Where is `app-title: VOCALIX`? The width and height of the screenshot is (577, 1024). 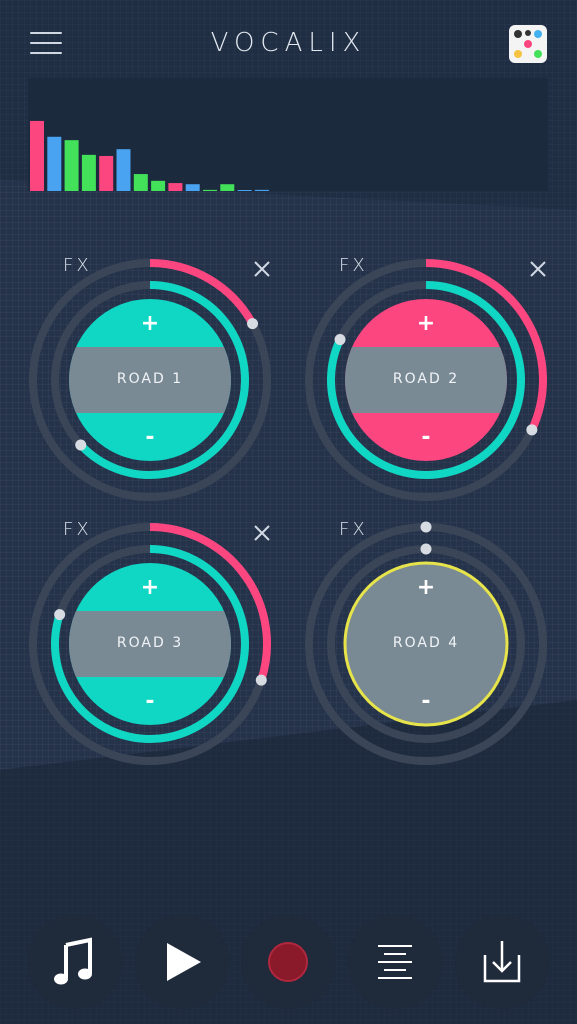
app-title: VOCALIX is located at coordinates (288, 43).